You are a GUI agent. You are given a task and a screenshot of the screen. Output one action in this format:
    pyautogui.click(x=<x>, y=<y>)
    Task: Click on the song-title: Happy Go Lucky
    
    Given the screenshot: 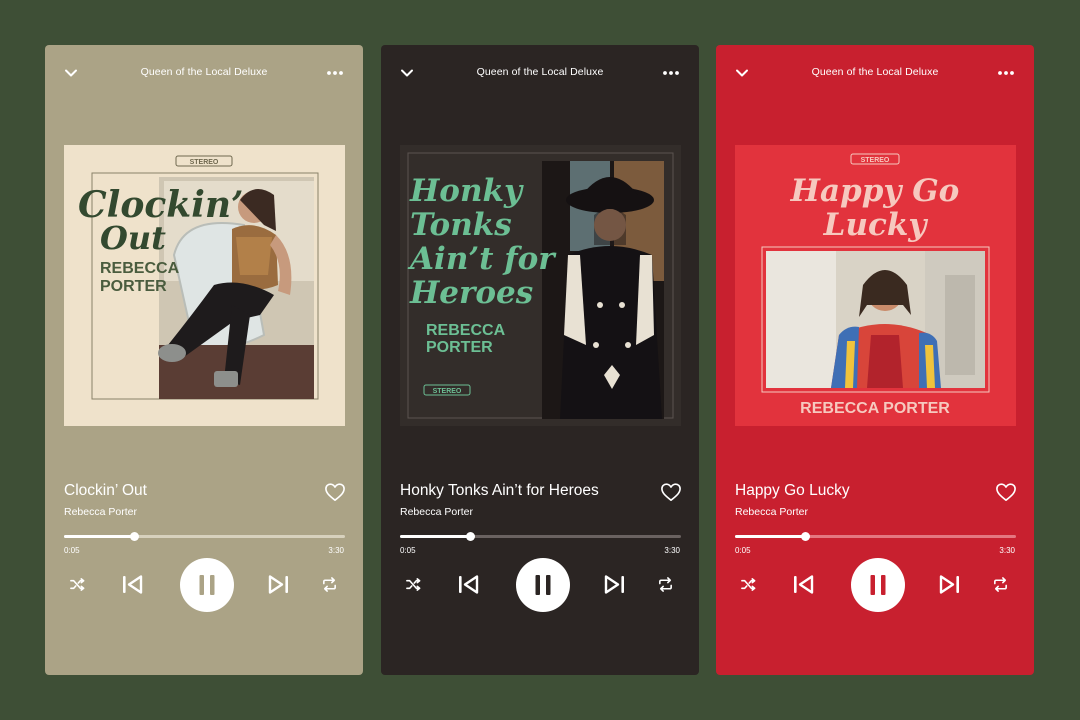 What is the action you would take?
    pyautogui.click(x=792, y=490)
    